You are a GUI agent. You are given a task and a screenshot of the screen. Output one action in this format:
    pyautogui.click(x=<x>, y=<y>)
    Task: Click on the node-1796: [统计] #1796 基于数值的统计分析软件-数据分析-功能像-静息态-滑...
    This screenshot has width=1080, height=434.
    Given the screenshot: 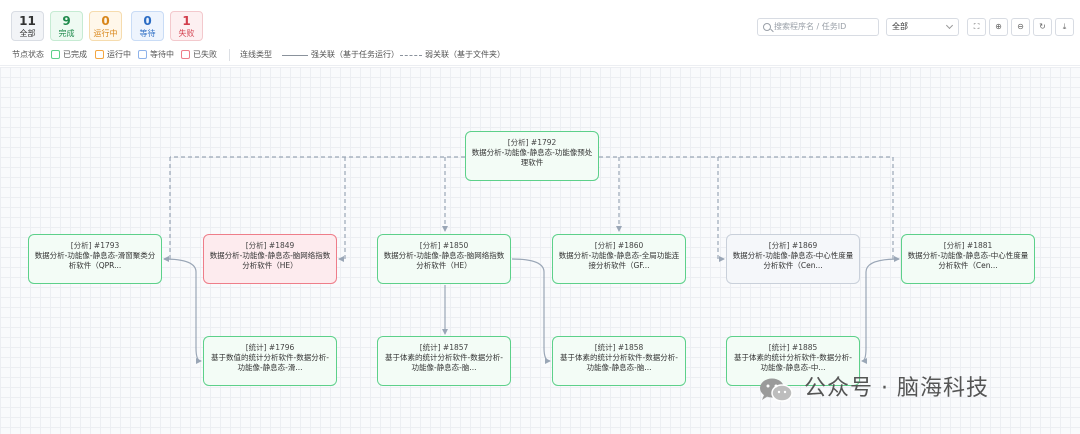 What is the action you would take?
    pyautogui.click(x=270, y=361)
    